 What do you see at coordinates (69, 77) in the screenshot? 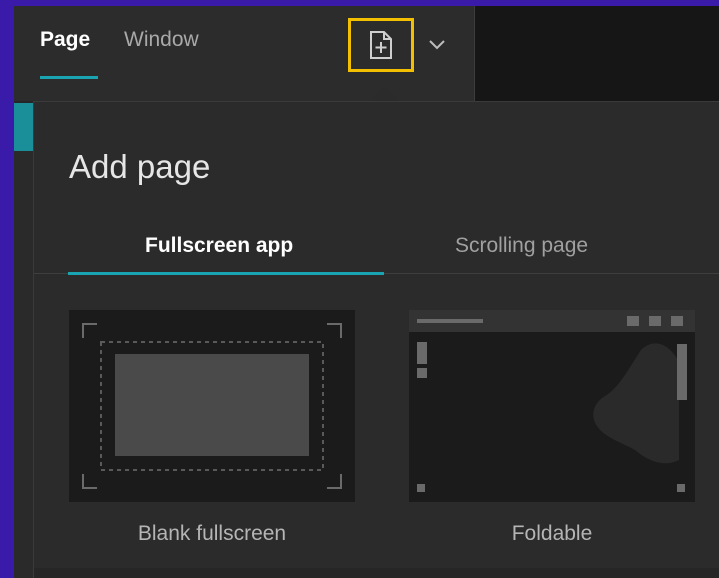
I see `tab-page-underline` at bounding box center [69, 77].